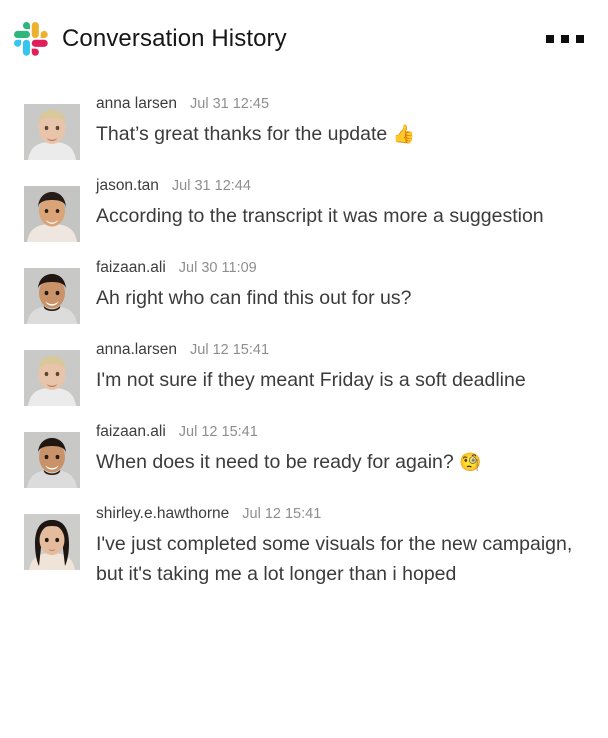 The width and height of the screenshot is (608, 738). I want to click on slack-logo, so click(31, 39).